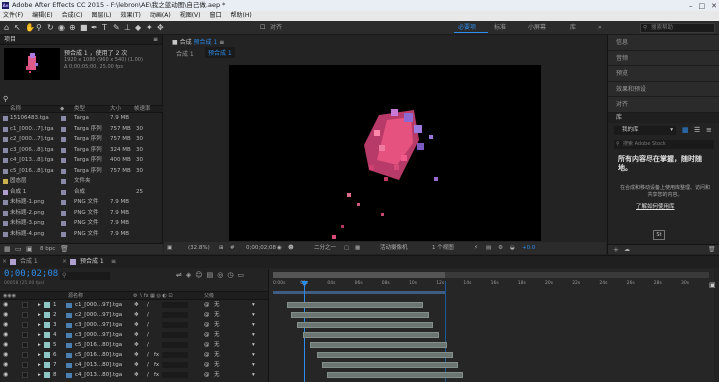 The width and height of the screenshot is (719, 382). Describe the element at coordinates (181, 275) in the screenshot. I see `comp-mini-flowchart-icon: ⇌` at that location.